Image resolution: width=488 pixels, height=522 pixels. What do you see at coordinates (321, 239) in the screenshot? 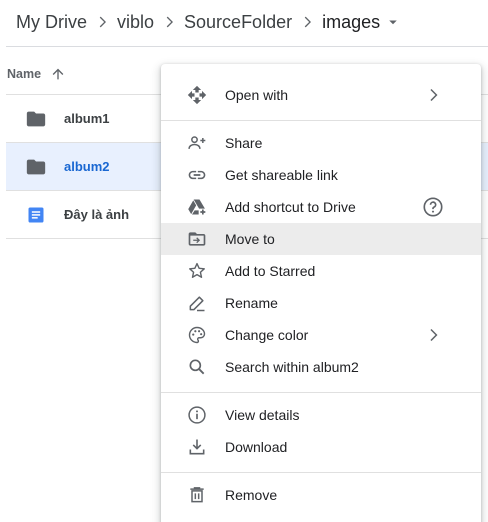
I see `menu-item-move-to: Move to` at bounding box center [321, 239].